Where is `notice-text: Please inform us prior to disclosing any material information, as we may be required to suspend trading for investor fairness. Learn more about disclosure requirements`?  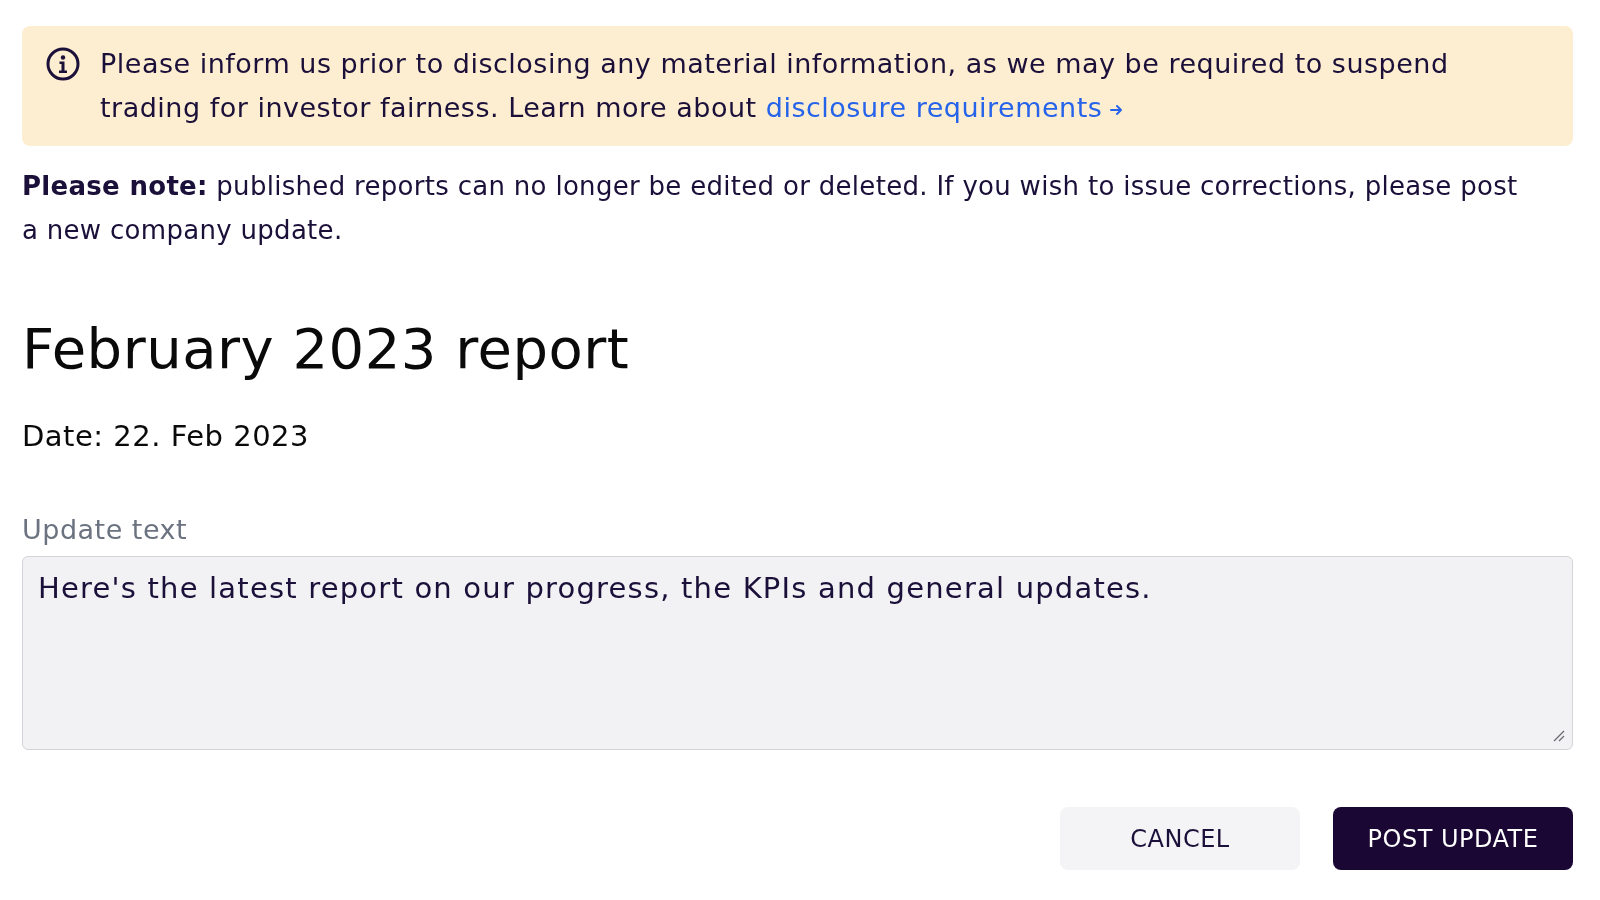
notice-text: Please inform us prior to disclosing any material information, as we may be required to suspend trading for investor fairness. Learn more about disclosure requirements is located at coordinates (775, 86).